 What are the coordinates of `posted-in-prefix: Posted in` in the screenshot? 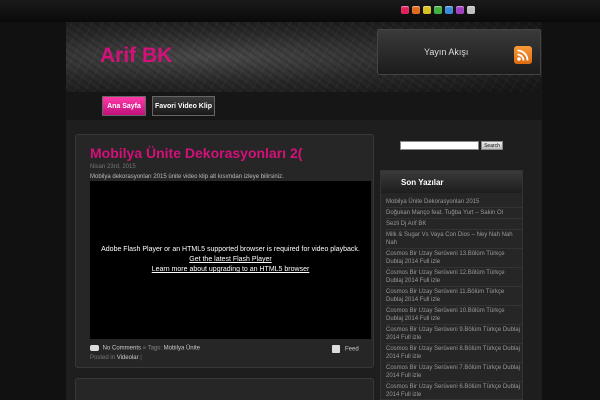 It's located at (103, 358).